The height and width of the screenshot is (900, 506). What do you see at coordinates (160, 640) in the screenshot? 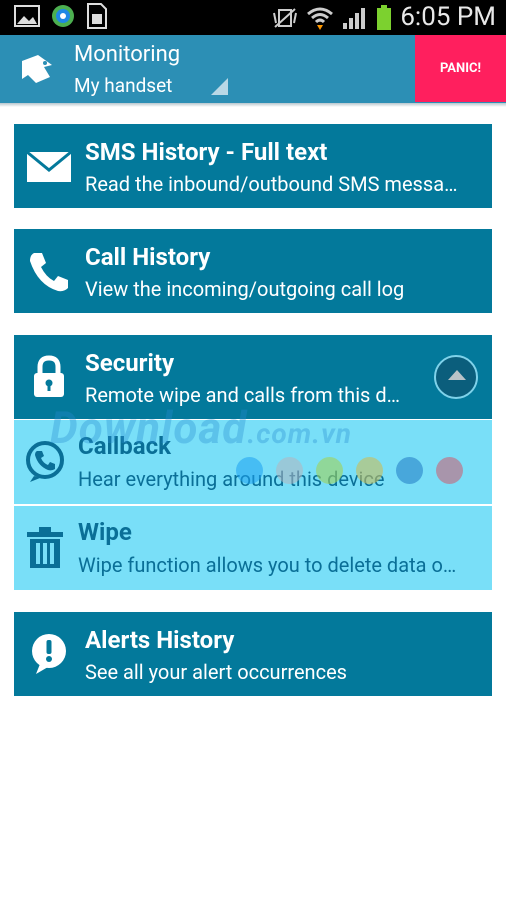
I see `item-title: Alerts History` at bounding box center [160, 640].